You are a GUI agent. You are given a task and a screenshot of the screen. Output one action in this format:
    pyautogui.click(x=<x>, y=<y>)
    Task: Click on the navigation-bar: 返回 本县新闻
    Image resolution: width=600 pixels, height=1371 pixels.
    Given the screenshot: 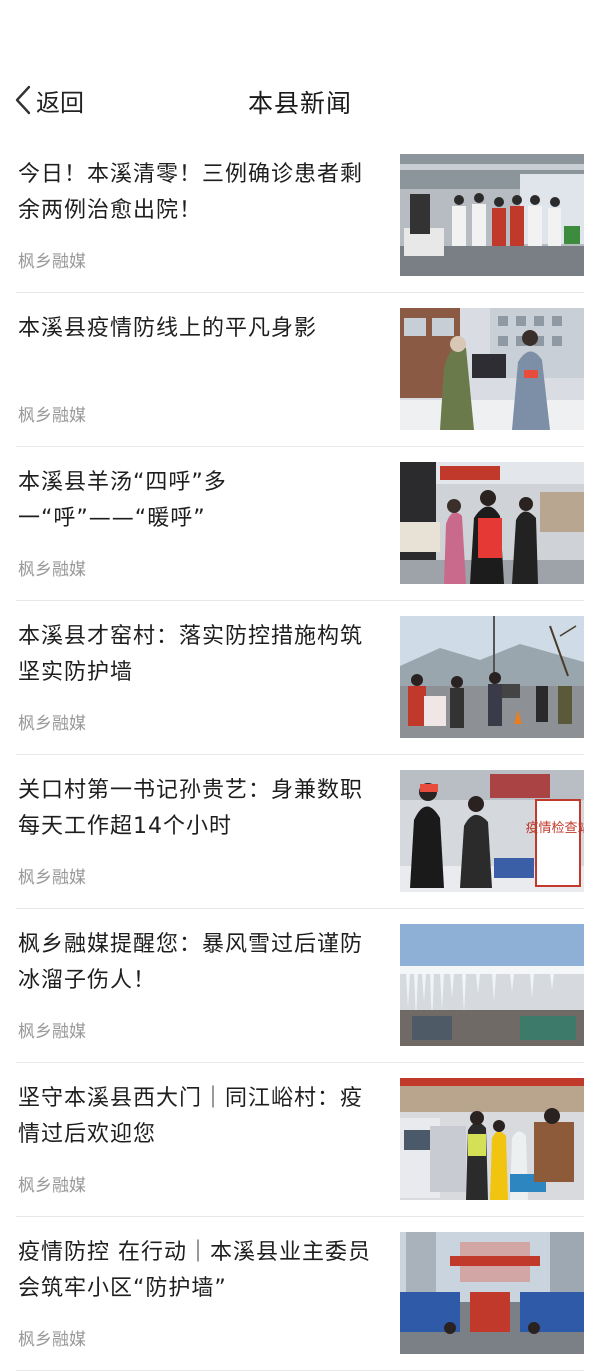 What is the action you would take?
    pyautogui.click(x=300, y=100)
    